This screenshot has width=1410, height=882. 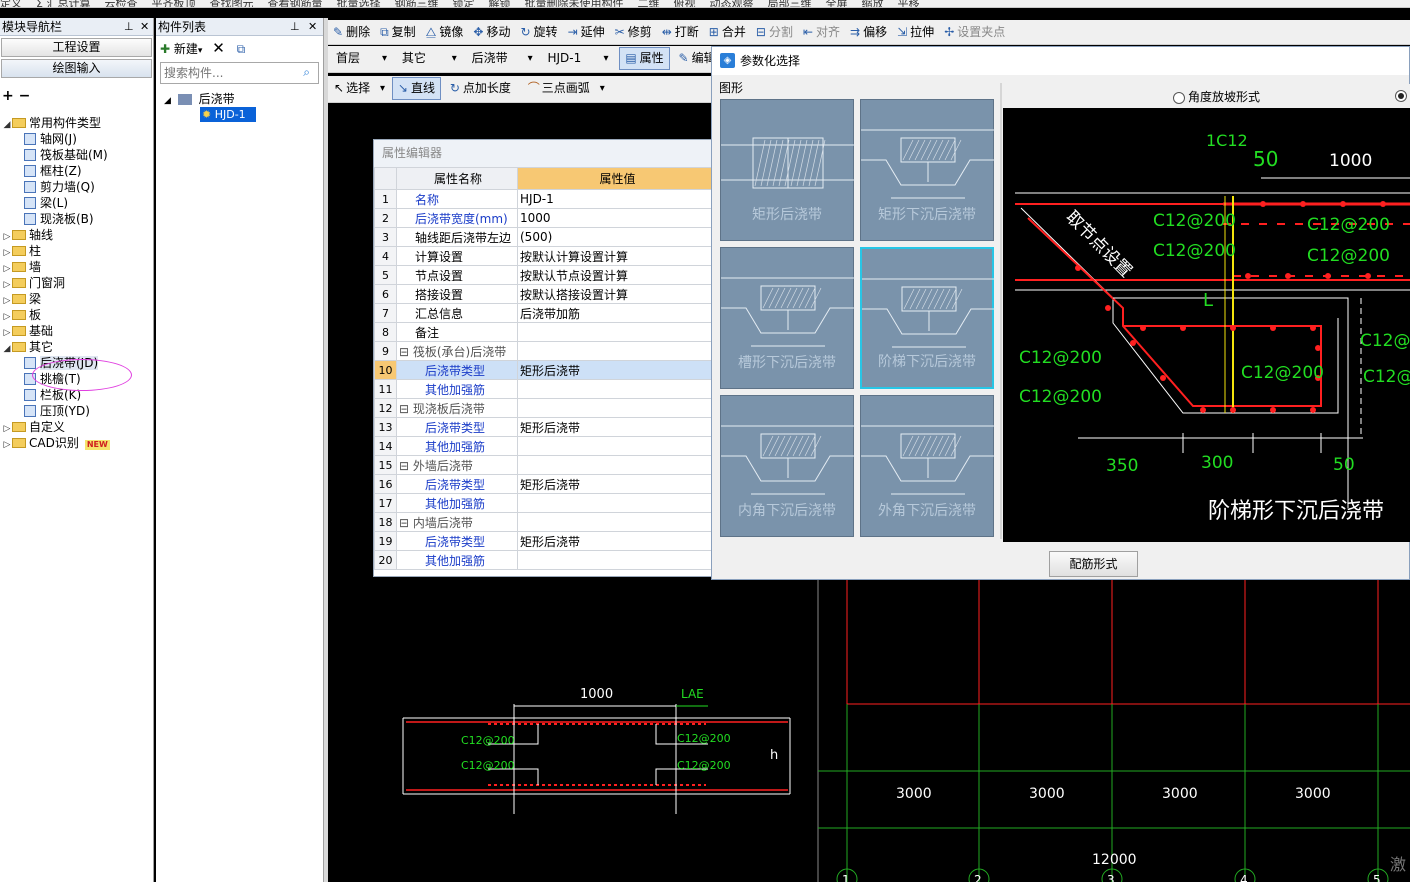 What do you see at coordinates (868, 32) in the screenshot?
I see `toolbar-button: ⇉ 偏移` at bounding box center [868, 32].